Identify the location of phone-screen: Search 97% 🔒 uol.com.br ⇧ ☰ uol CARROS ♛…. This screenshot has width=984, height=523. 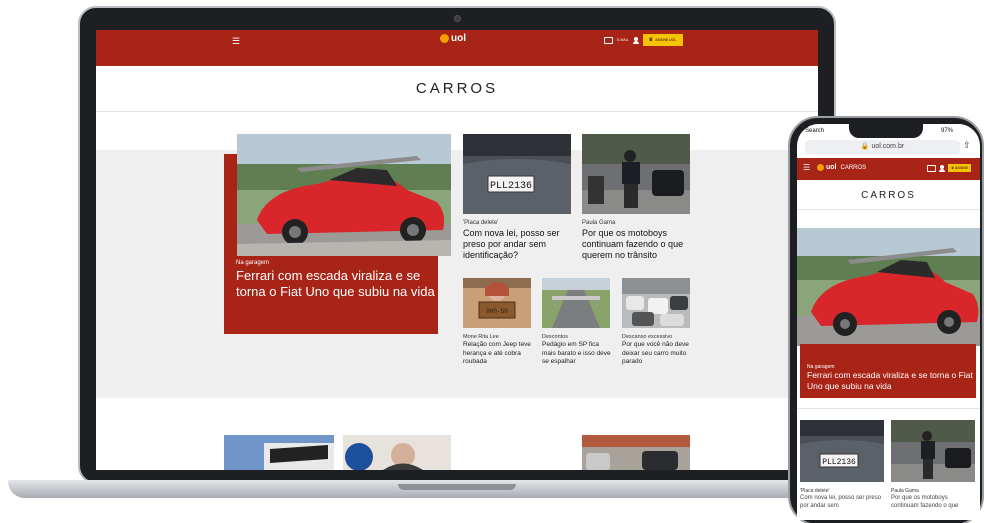
(888, 322).